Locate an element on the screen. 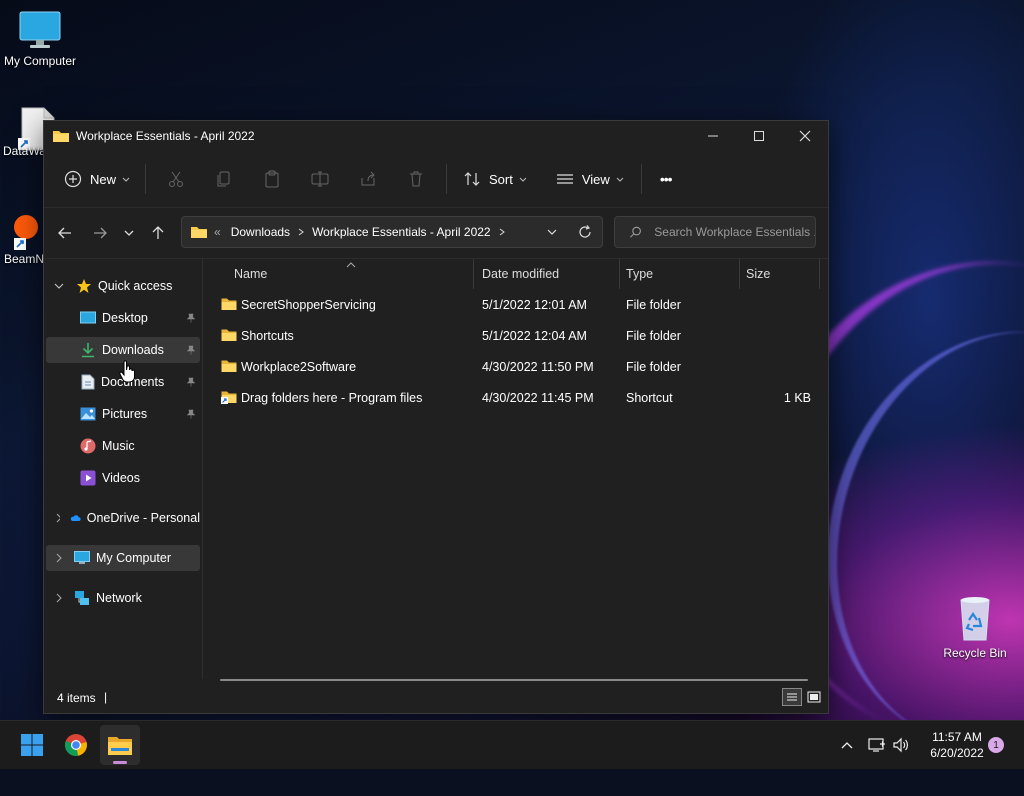  paste-button is located at coordinates (272, 179).